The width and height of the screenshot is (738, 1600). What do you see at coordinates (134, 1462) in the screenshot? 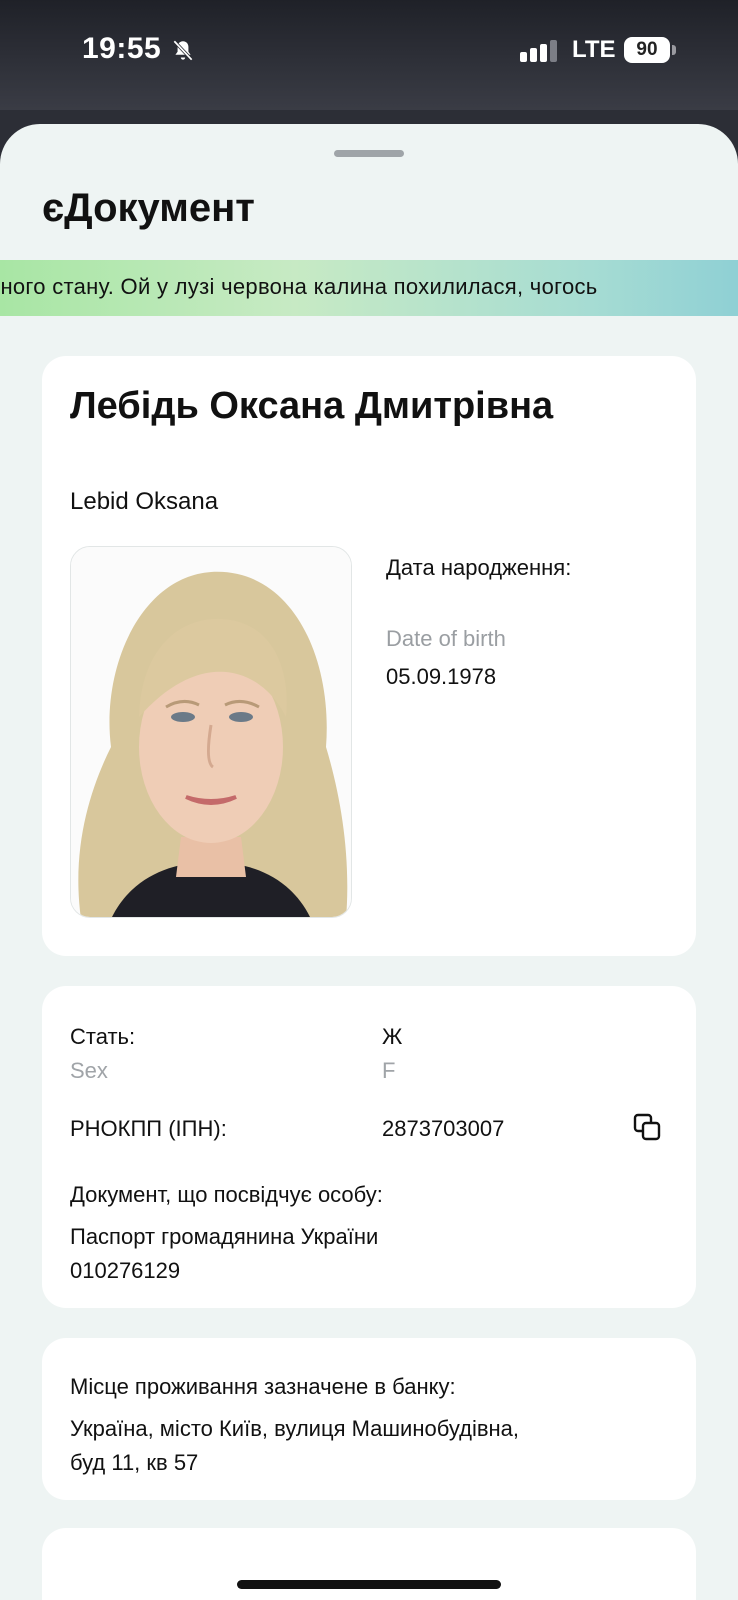
I see `address-line-2: буд 11, кв 57` at bounding box center [134, 1462].